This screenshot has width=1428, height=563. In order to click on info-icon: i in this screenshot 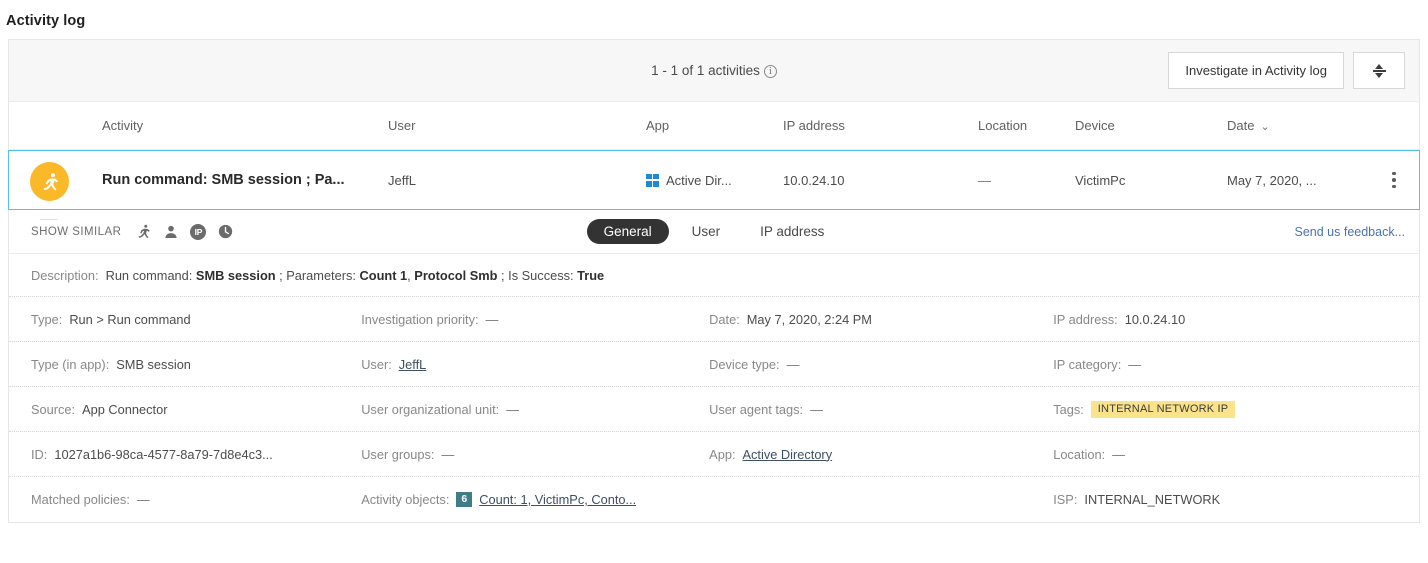, I will do `click(770, 71)`.